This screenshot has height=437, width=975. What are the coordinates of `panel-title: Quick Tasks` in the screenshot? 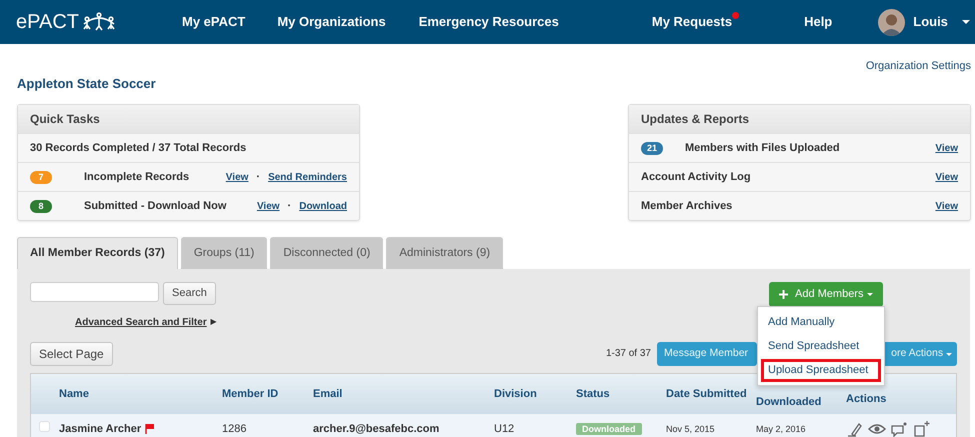 It's located at (188, 119).